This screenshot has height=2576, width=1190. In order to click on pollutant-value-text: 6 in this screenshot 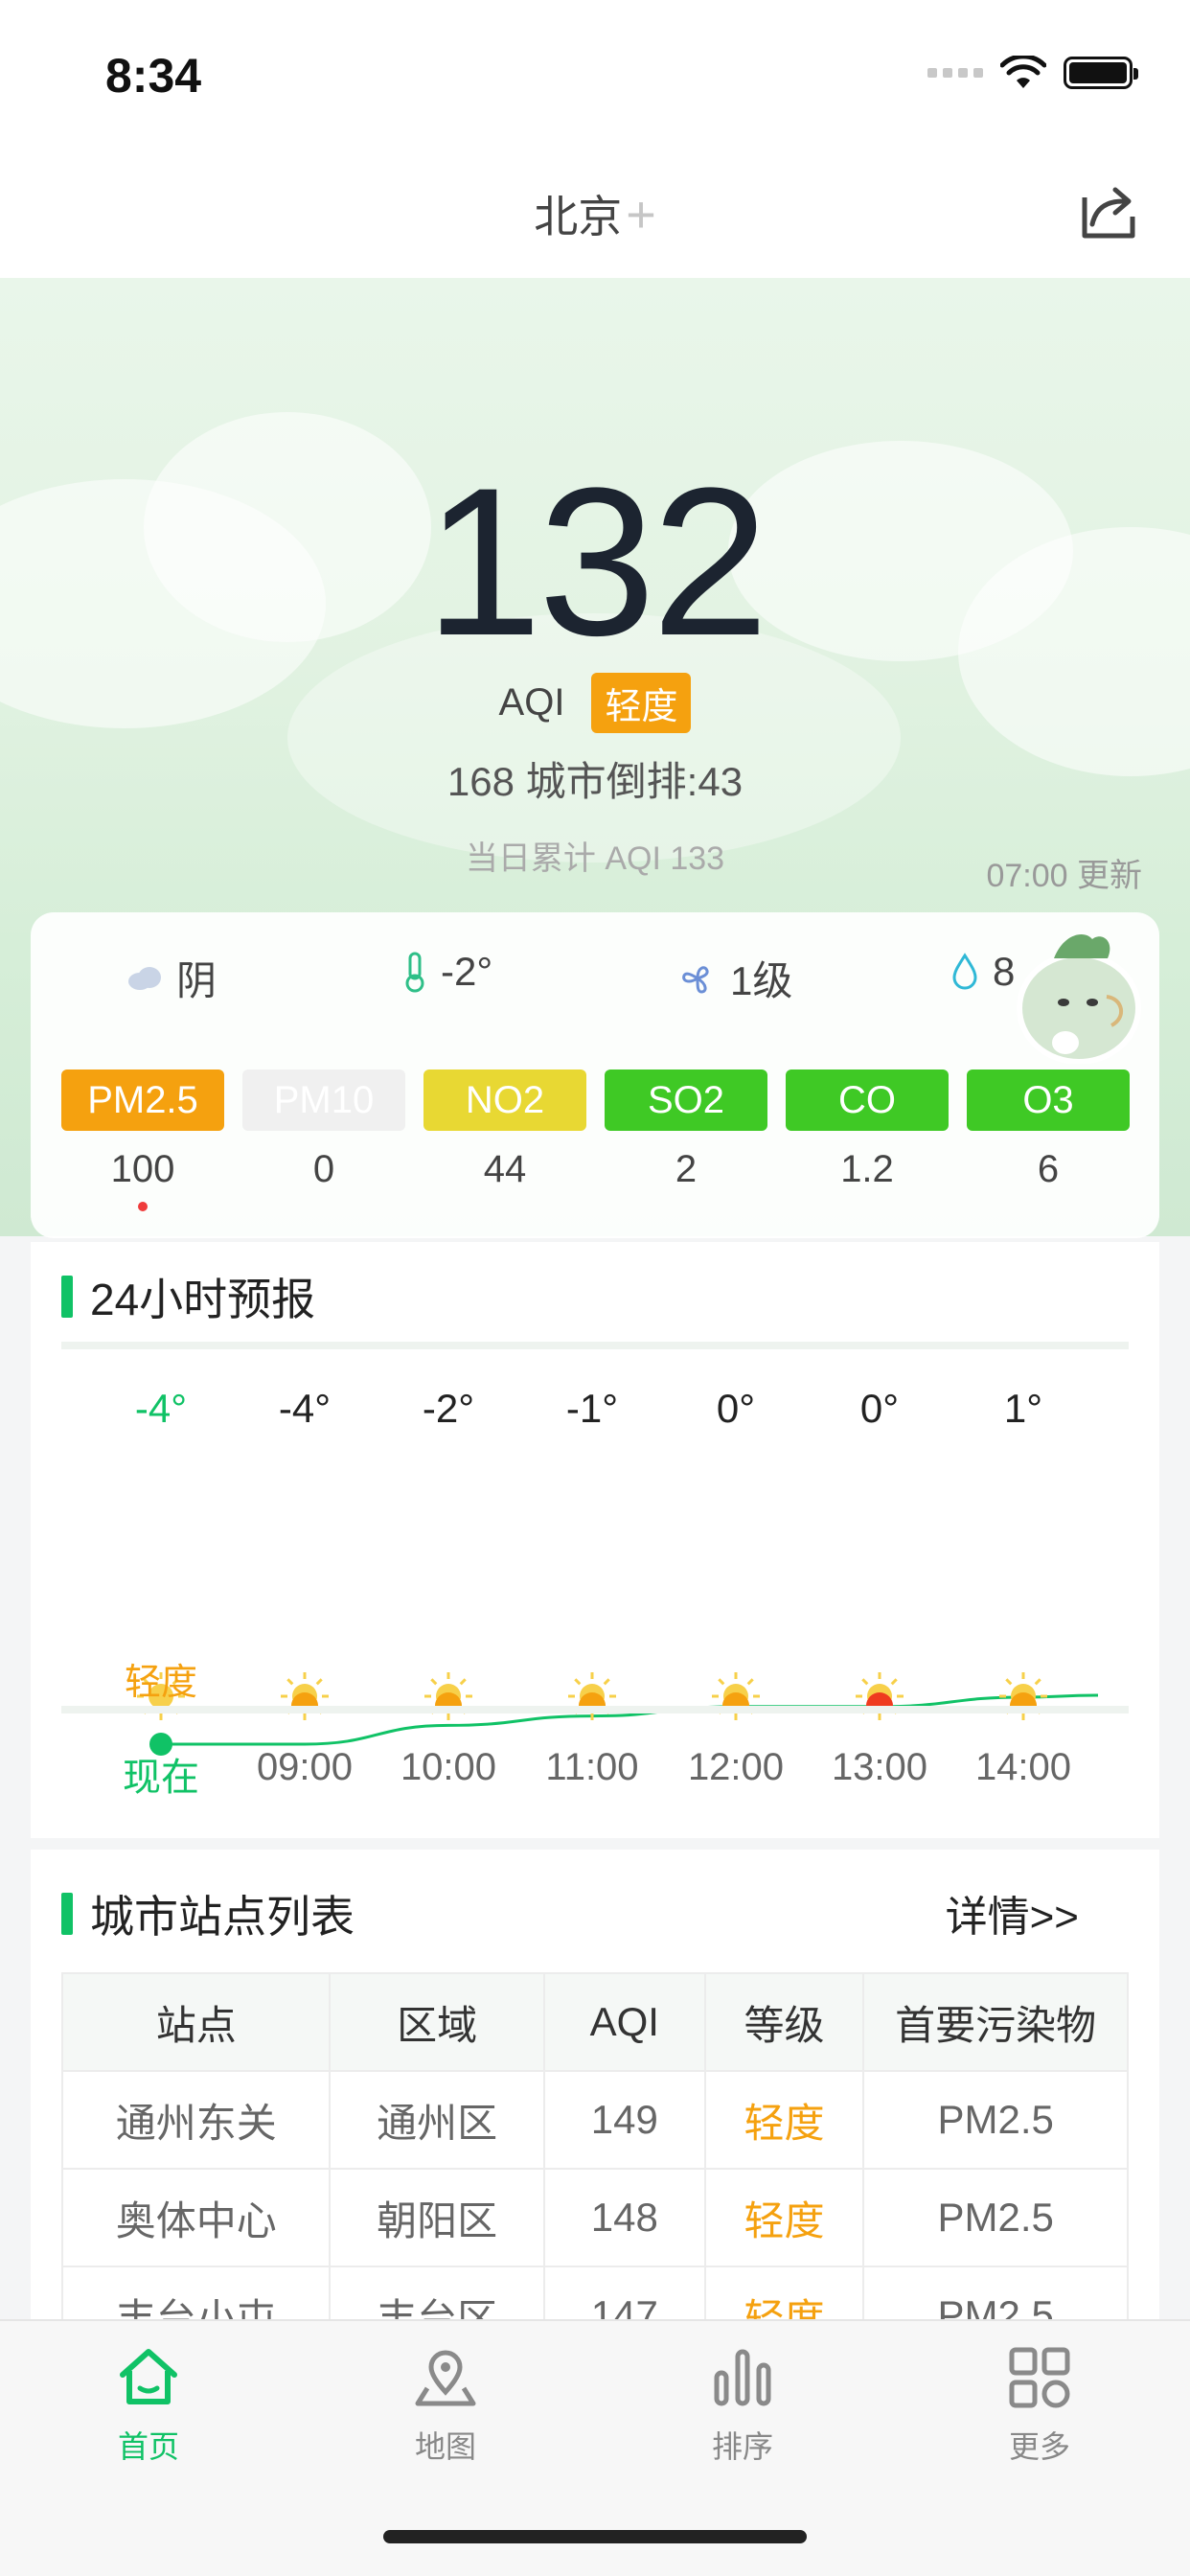, I will do `click(1048, 1169)`.